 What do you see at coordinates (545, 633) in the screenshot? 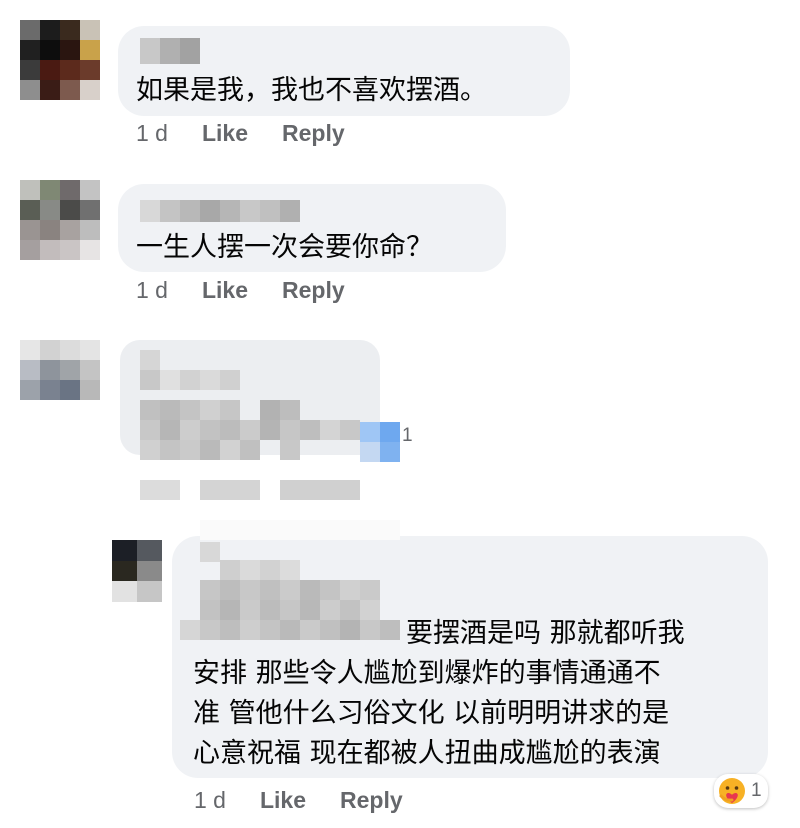
I see `reply-text-line: 要摆酒是吗 那就都听我` at bounding box center [545, 633].